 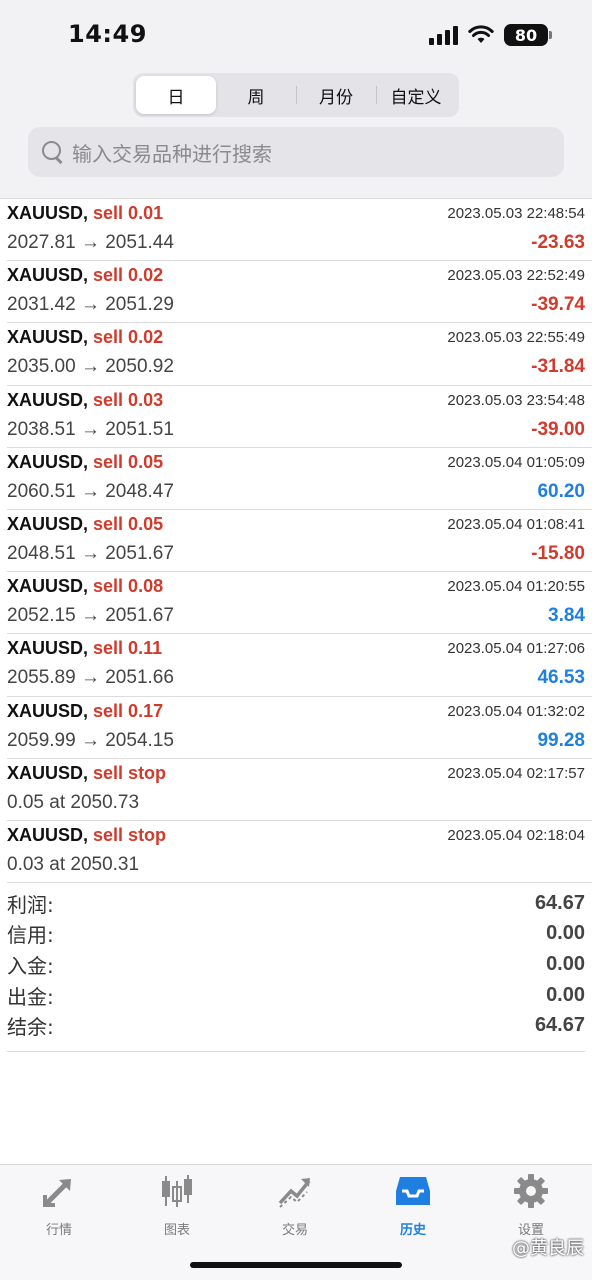 I want to click on segment-day: 日, so click(x=176, y=95).